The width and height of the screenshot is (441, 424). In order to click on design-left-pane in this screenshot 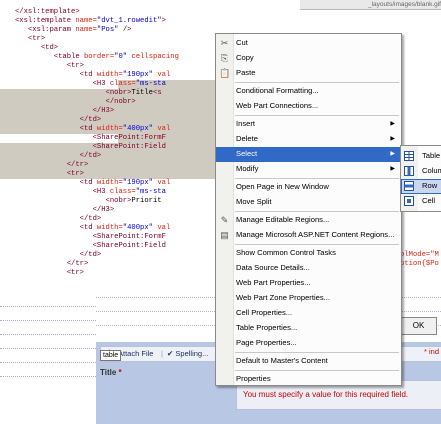, I will do `click(48, 356)`.